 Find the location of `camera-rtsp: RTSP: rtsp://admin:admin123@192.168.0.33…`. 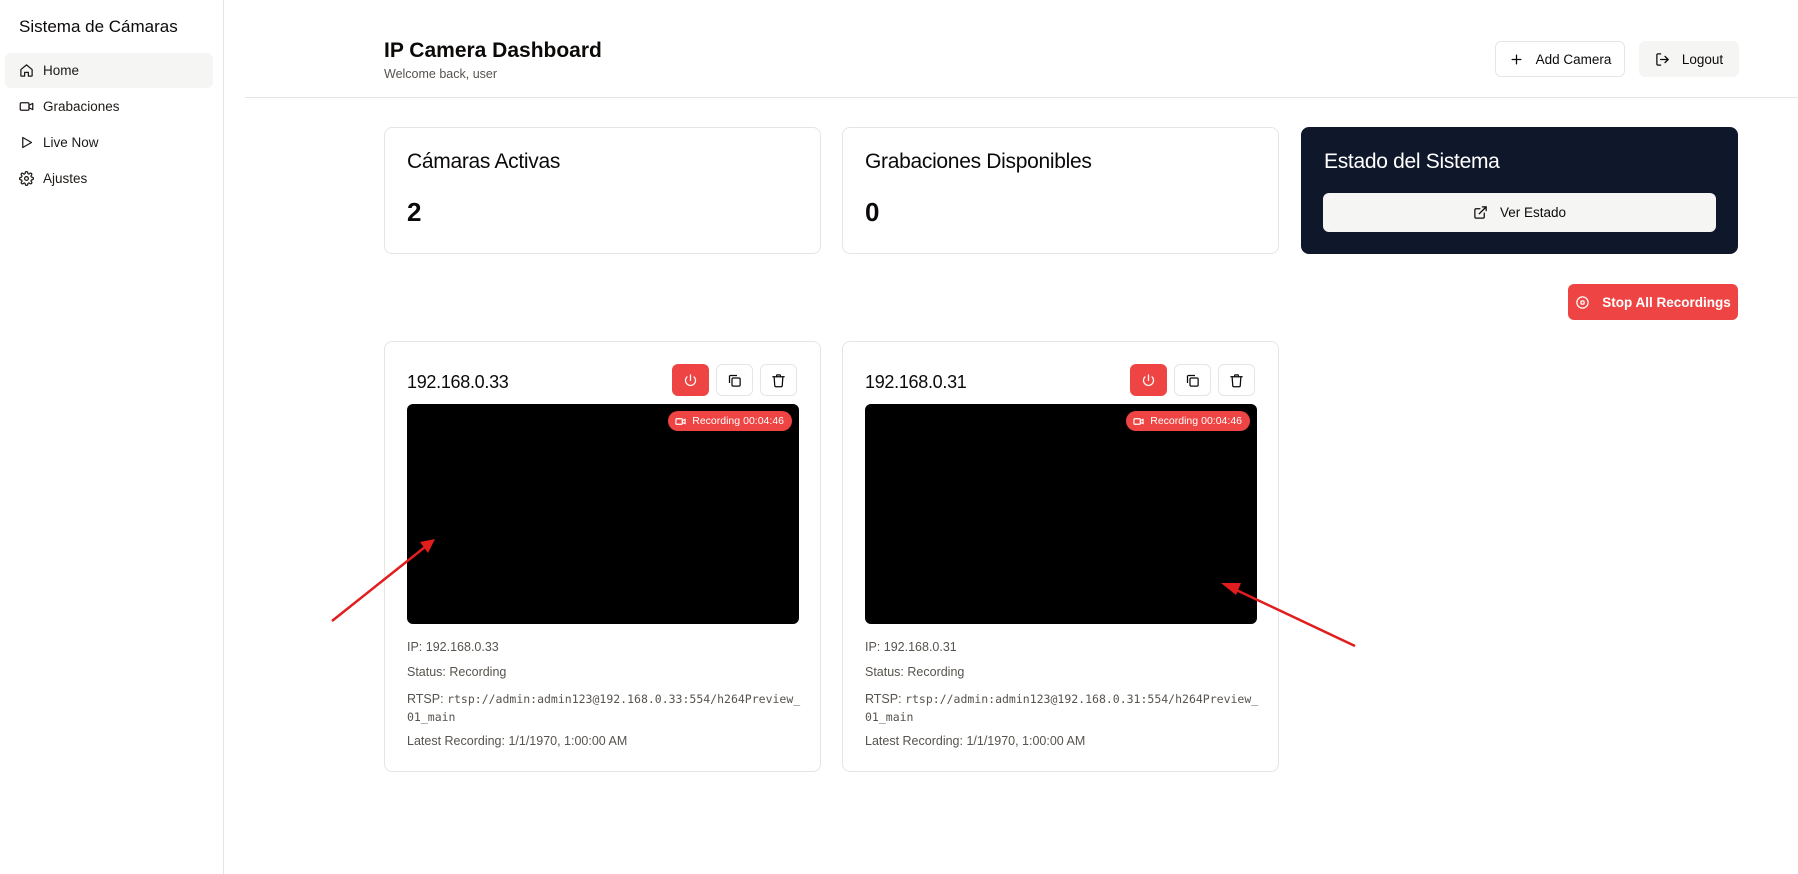

camera-rtsp: RTSP: rtsp://admin:admin123@192.168.0.33… is located at coordinates (607, 708).